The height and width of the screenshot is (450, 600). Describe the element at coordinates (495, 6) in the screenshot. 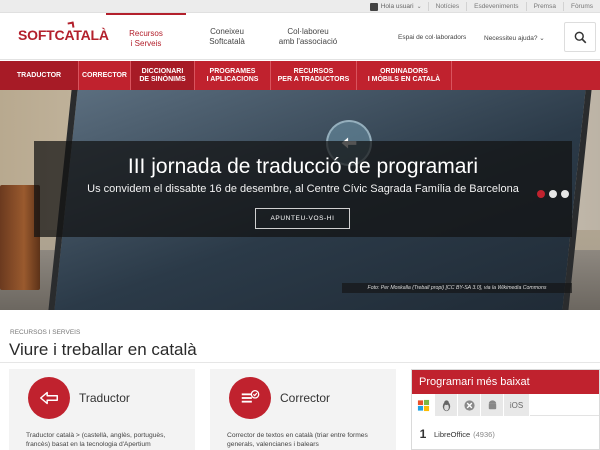

I see `link-esdeveniments: Esdeveniments` at that location.